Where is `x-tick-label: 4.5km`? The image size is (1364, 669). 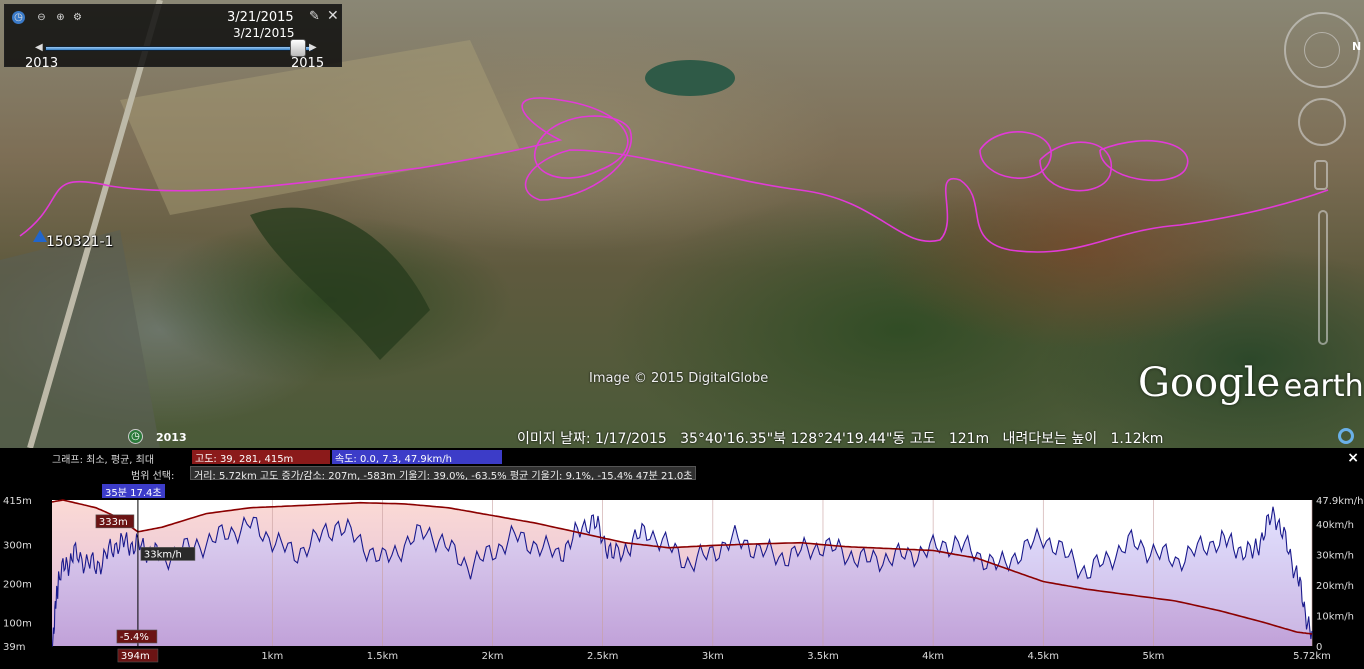 x-tick-label: 4.5km is located at coordinates (1043, 656).